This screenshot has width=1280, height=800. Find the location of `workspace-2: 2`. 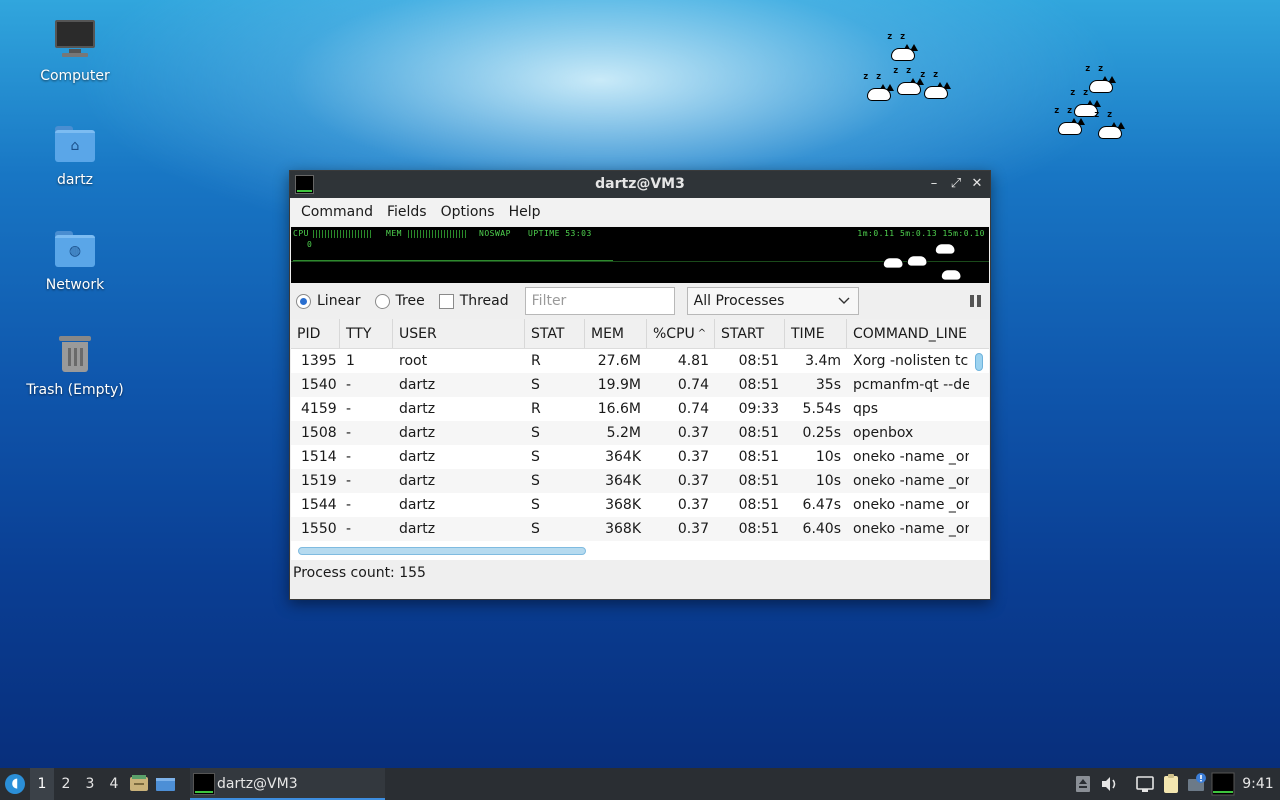

workspace-2: 2 is located at coordinates (66, 784).